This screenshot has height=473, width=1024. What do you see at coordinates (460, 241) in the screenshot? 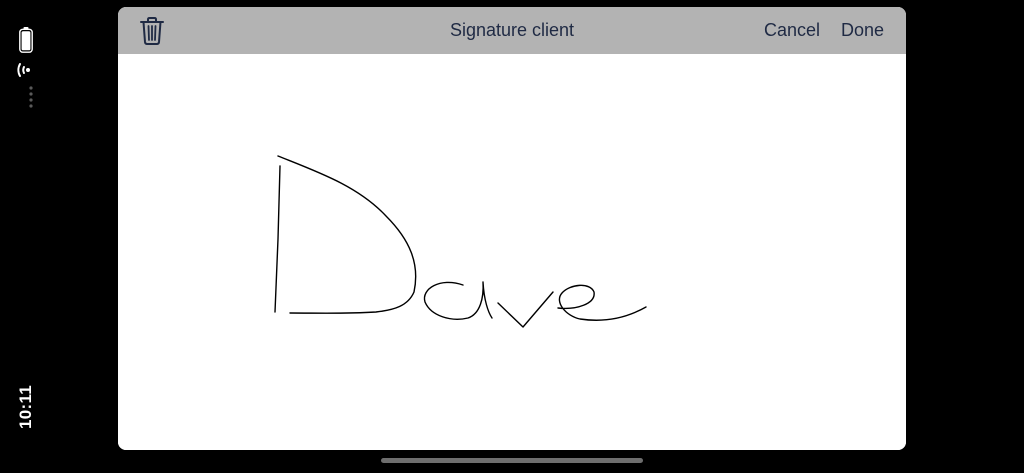
I see `signature-drawing` at bounding box center [460, 241].